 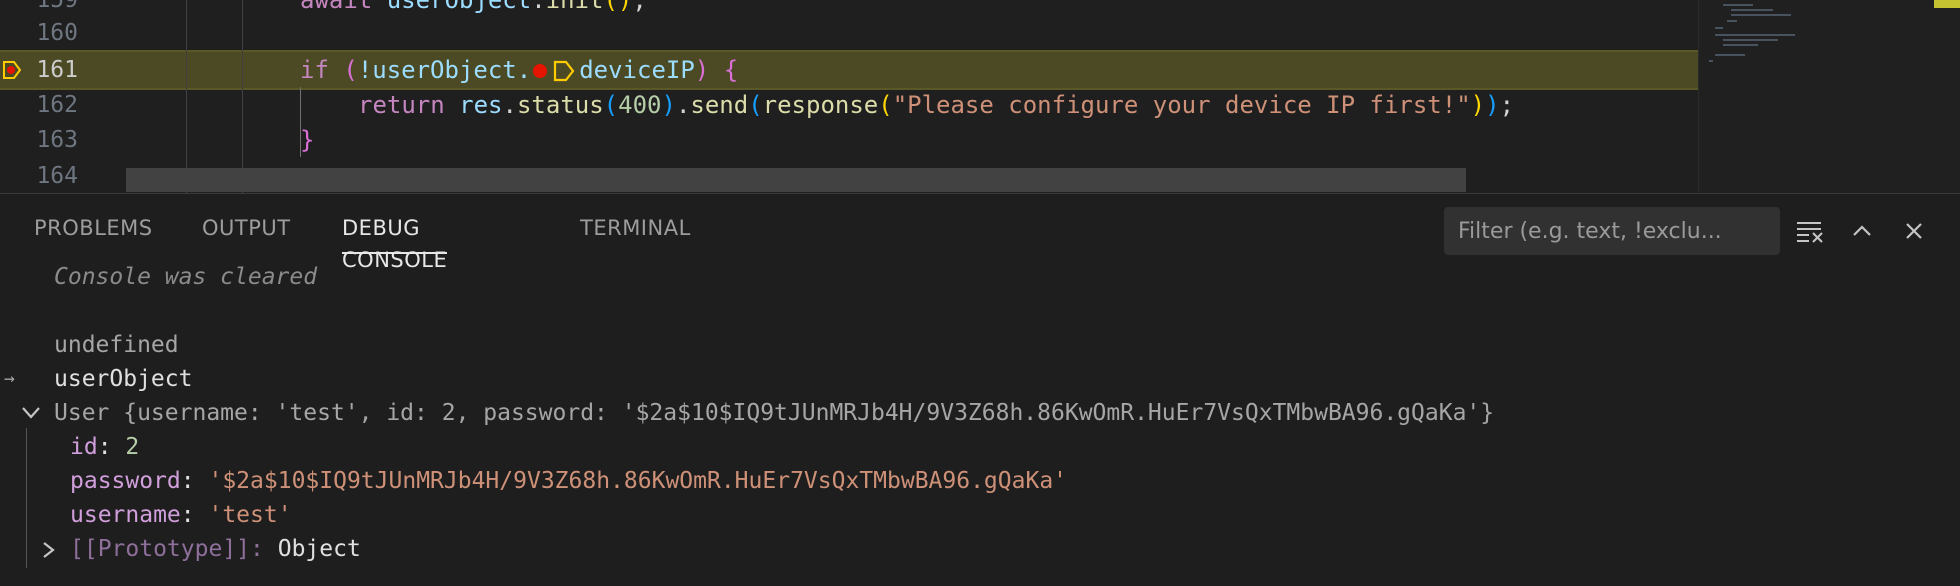 I want to click on code-member: deviceIP, so click(x=637, y=70).